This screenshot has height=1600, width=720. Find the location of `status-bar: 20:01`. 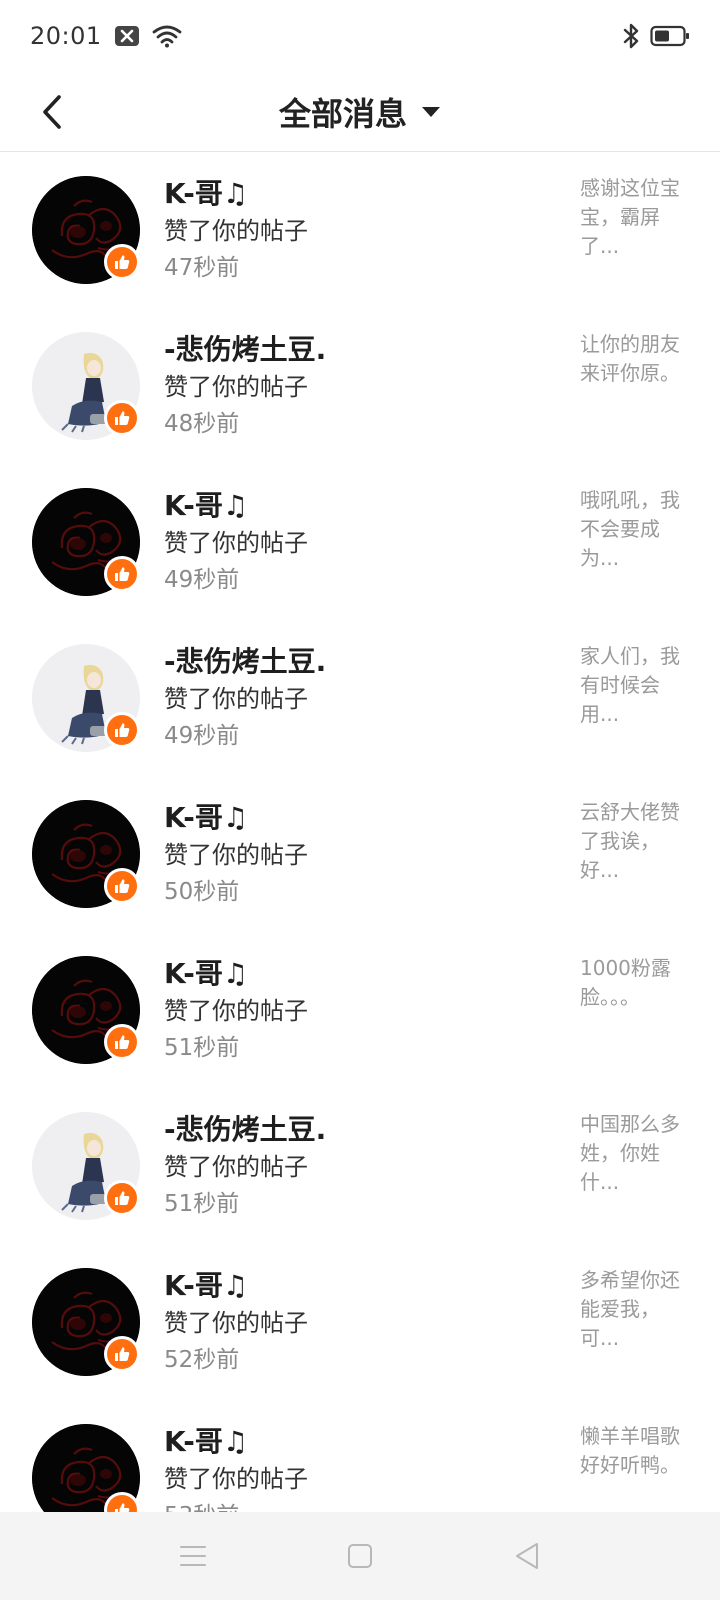

status-bar: 20:01 is located at coordinates (360, 36).